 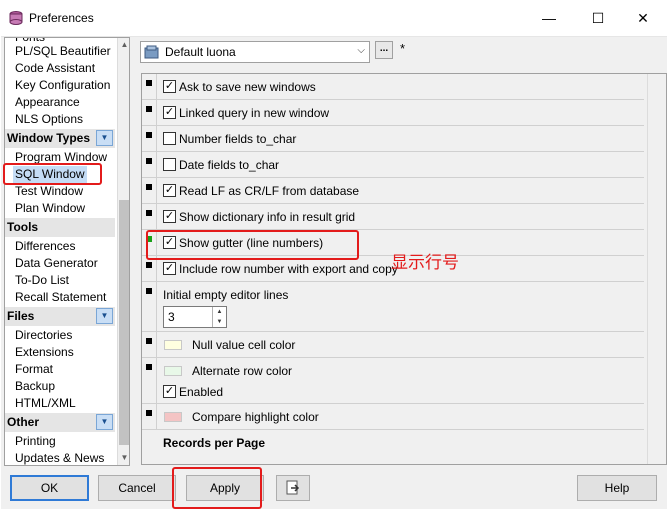 I want to click on nav-group-tools: Tools, so click(x=60, y=227).